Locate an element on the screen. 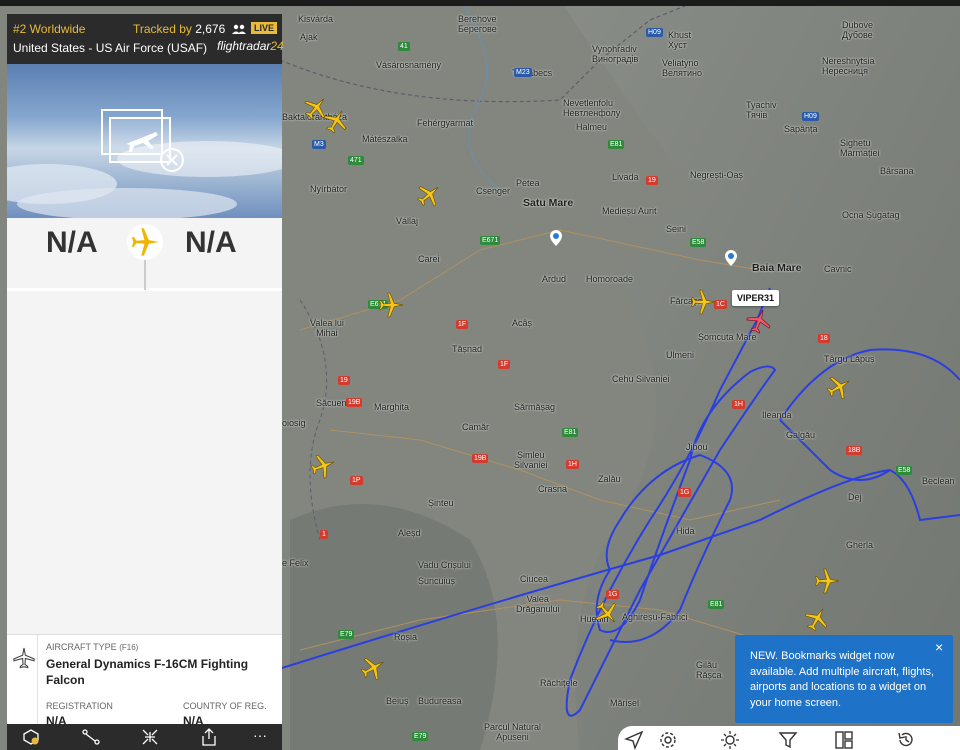  filter-icon is located at coordinates (788, 740).